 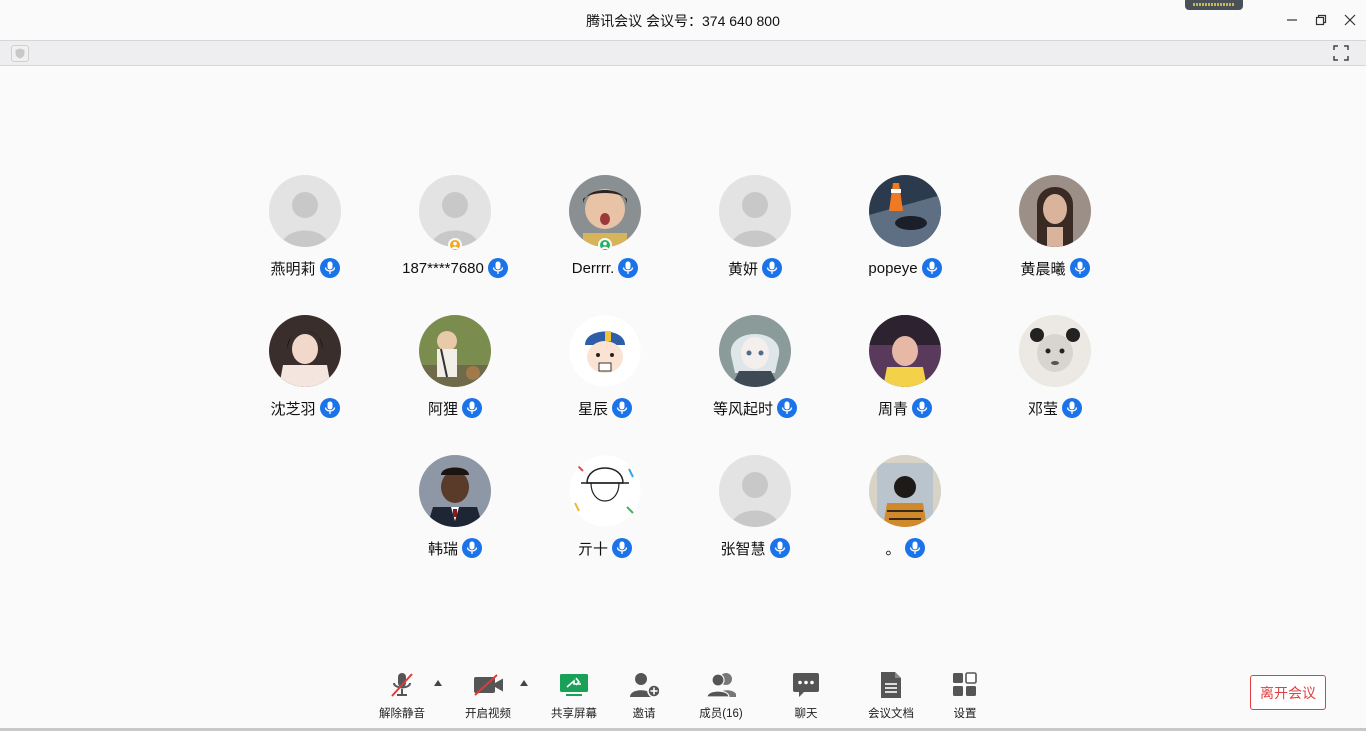 I want to click on invite-button: 邀请, so click(x=644, y=696).